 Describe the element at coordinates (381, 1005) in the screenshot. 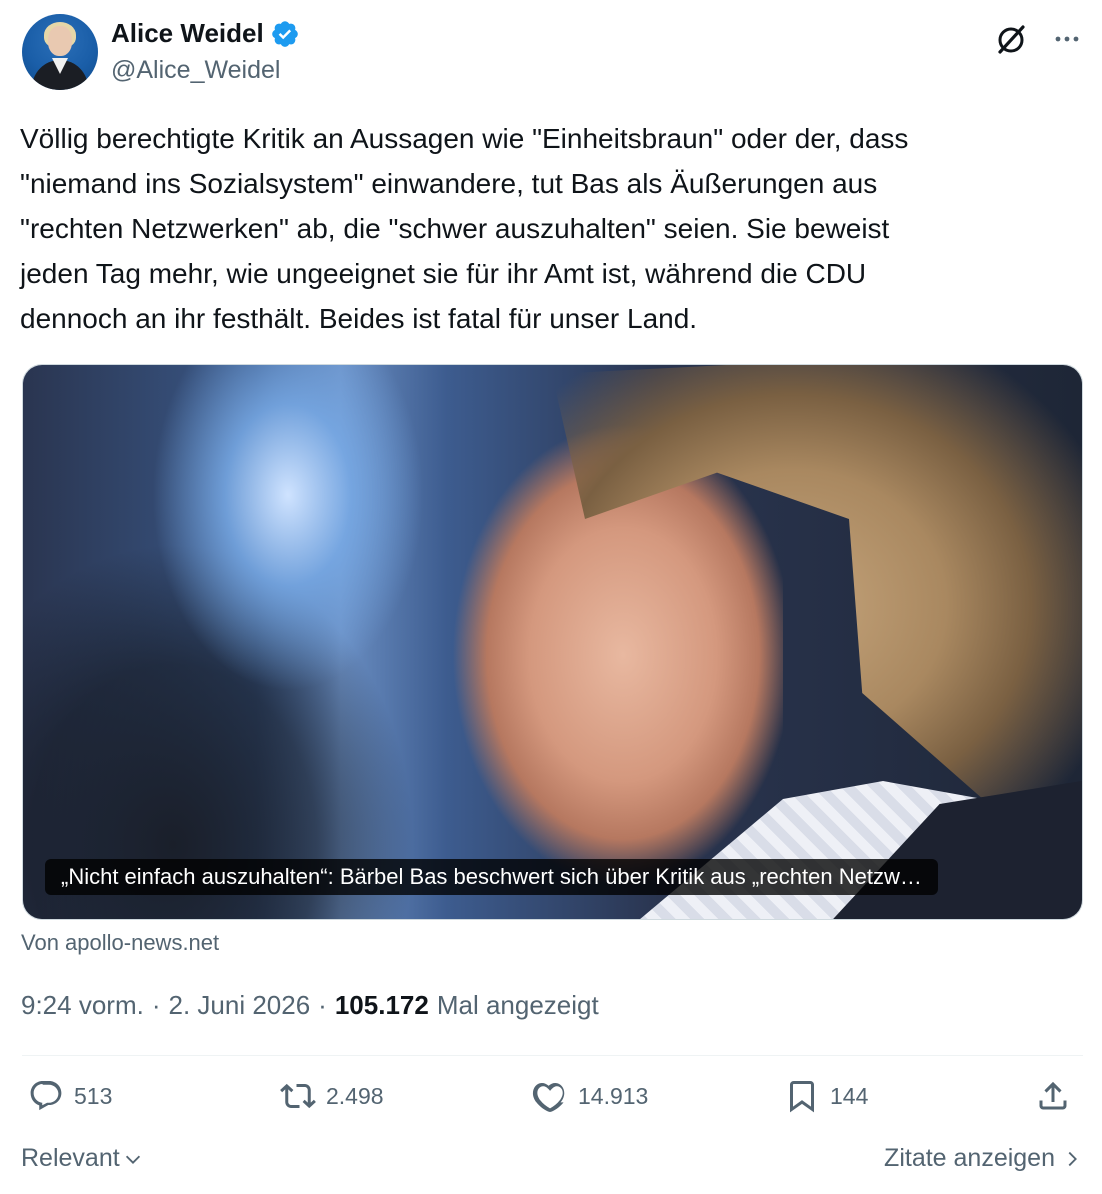

I see `view-count: 105.172` at that location.